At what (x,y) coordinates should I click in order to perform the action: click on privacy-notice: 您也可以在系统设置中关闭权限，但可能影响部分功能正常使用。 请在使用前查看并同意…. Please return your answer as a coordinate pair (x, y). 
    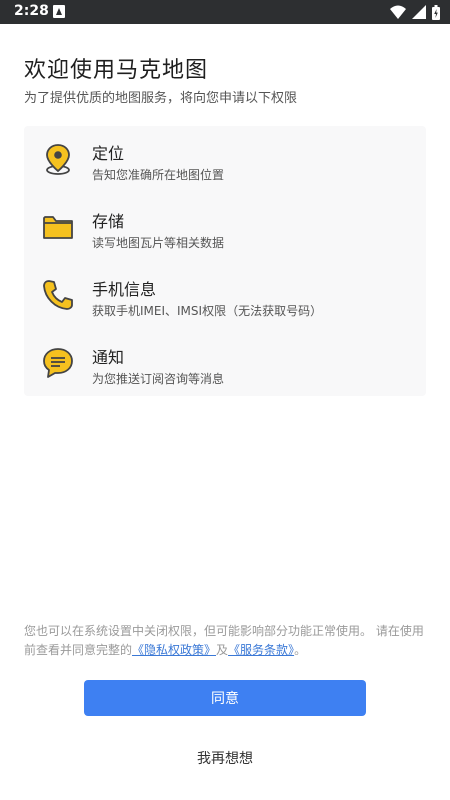
    Looking at the image, I should click on (227, 641).